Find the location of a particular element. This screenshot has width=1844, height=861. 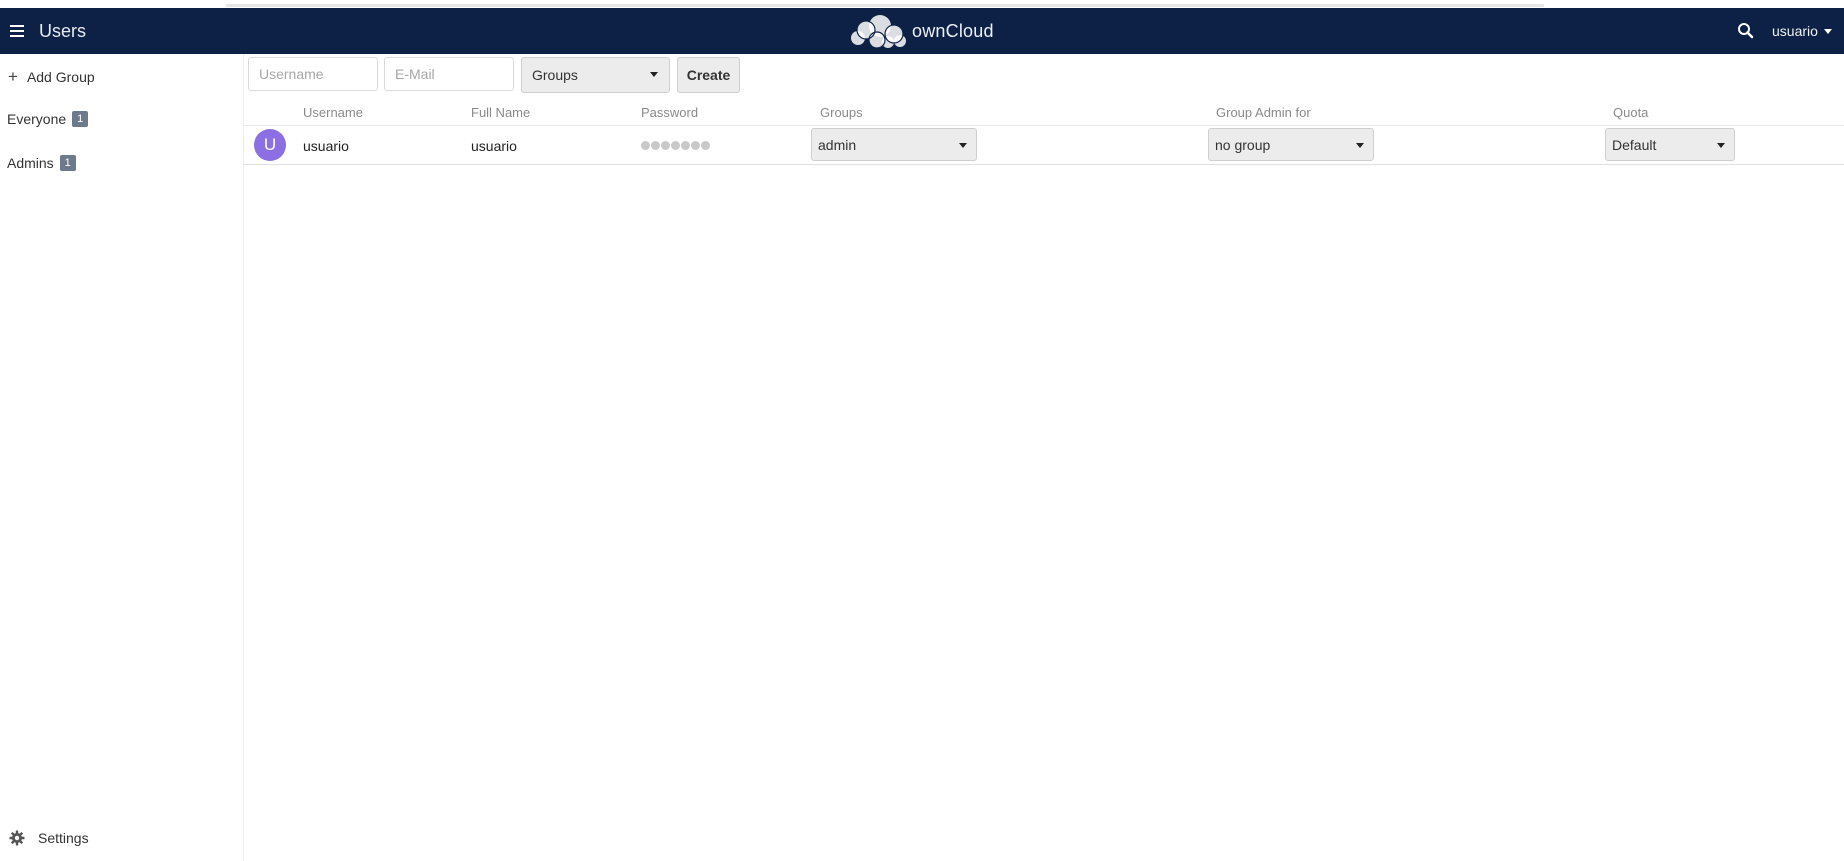

quota-value: Default is located at coordinates (1634, 144).